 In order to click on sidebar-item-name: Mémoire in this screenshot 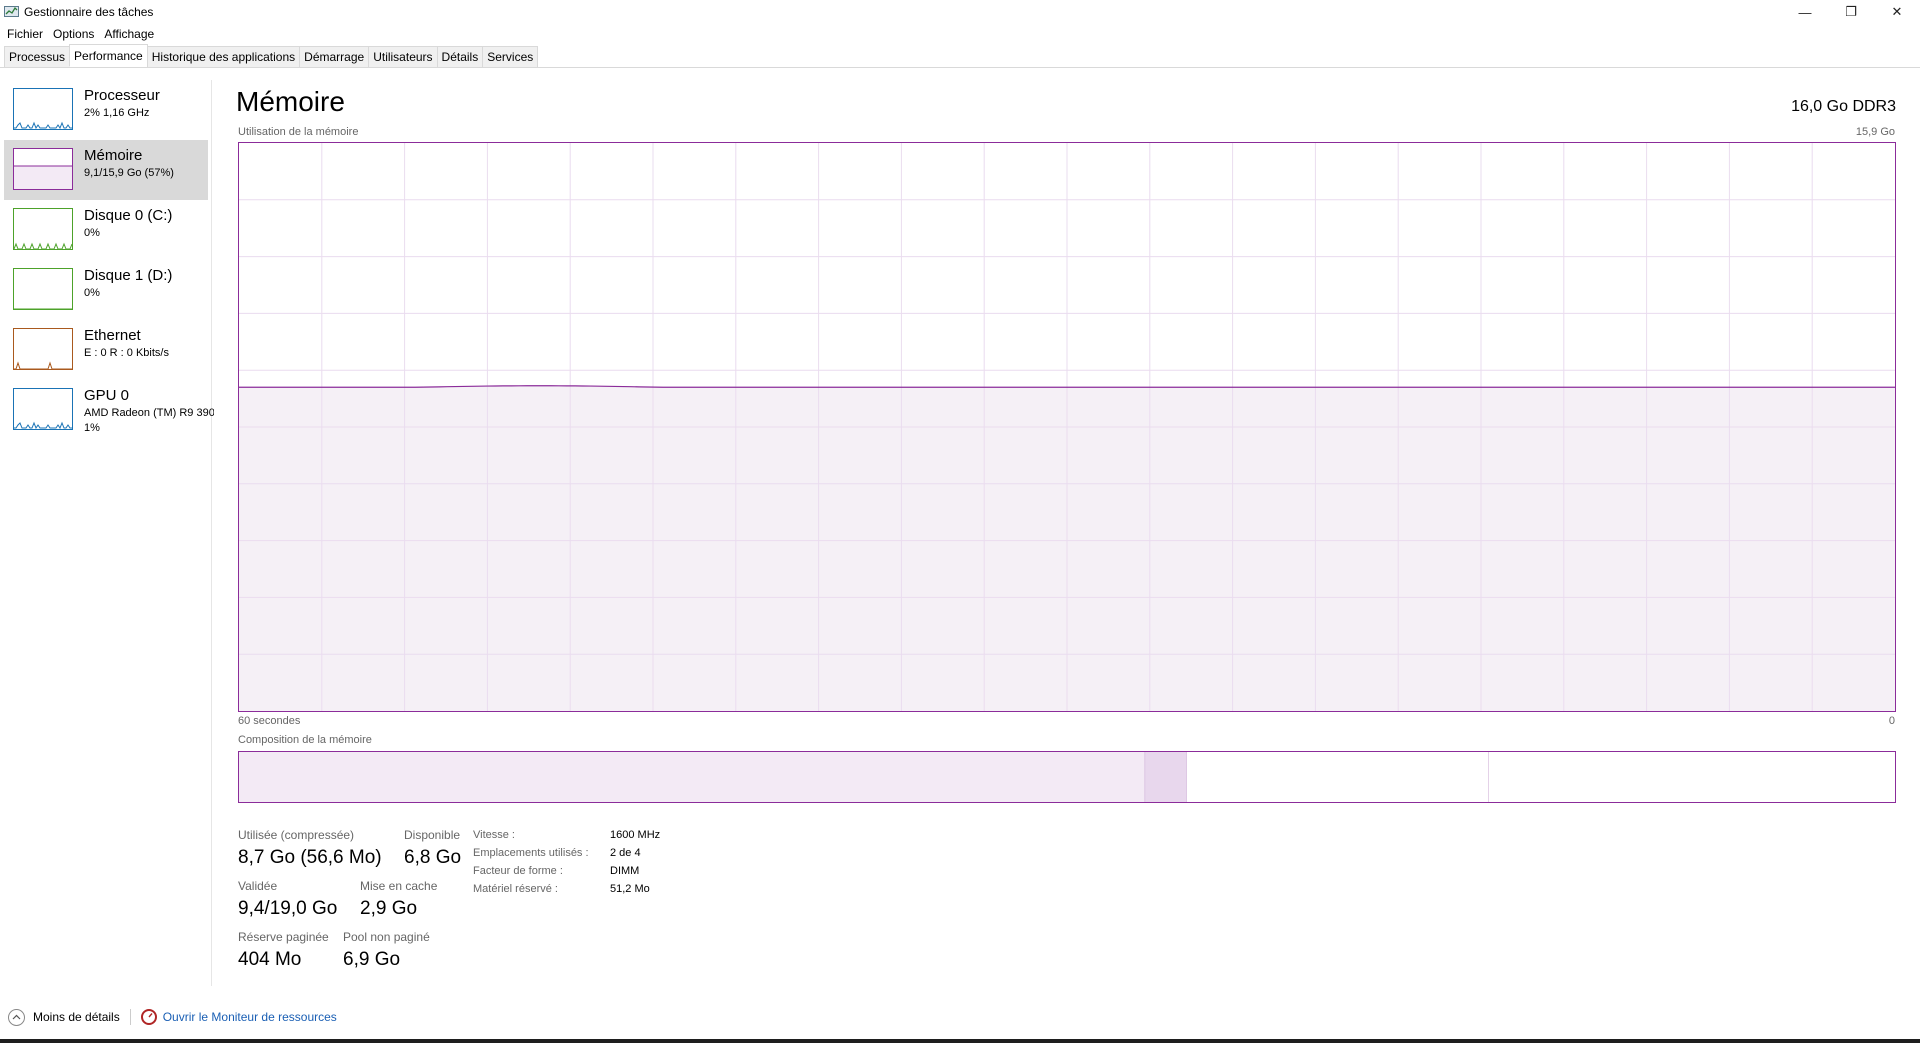, I will do `click(113, 155)`.